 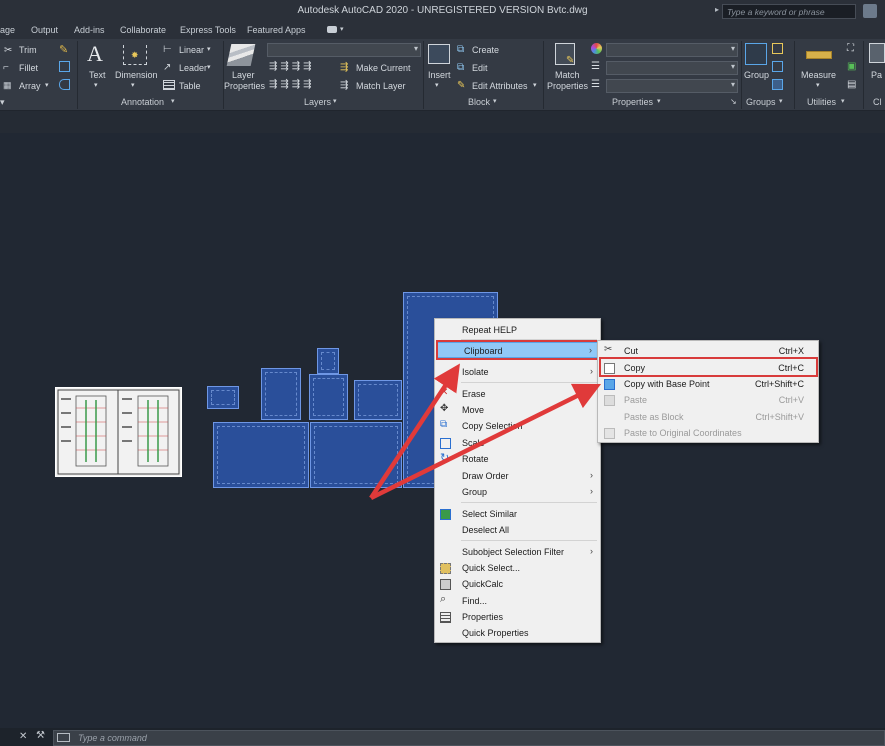 What do you see at coordinates (761, 102) in the screenshot?
I see `groups-panel-label: Groups` at bounding box center [761, 102].